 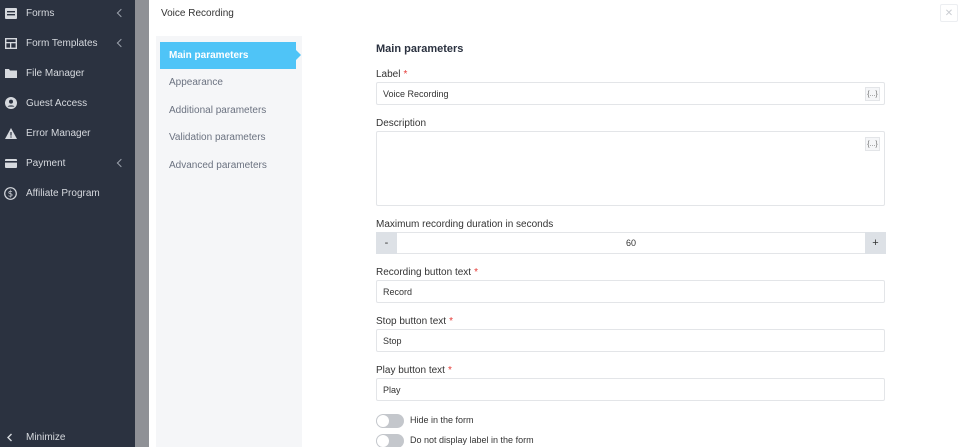 I want to click on play-text-value: Play, so click(x=392, y=389).